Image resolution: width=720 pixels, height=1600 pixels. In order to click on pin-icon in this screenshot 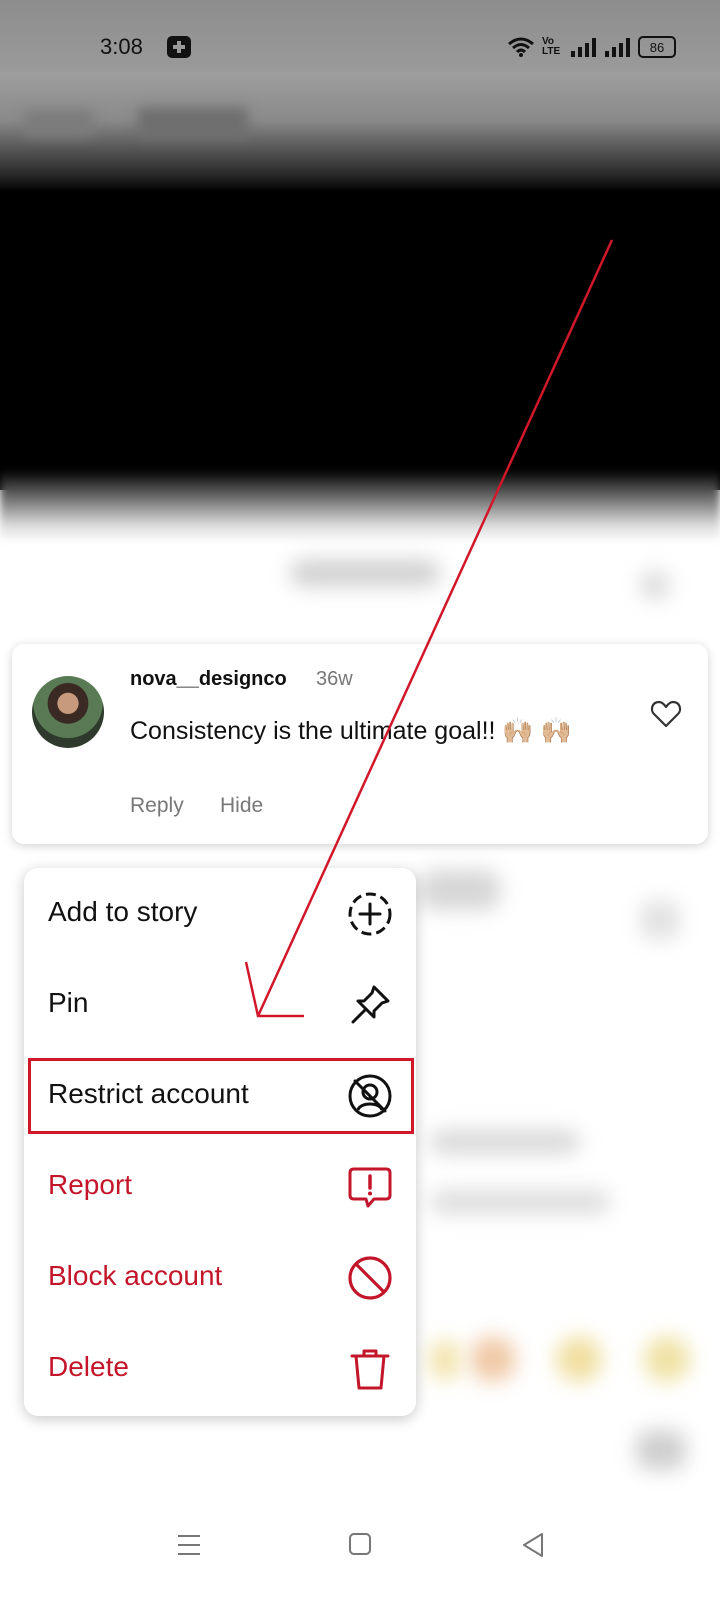, I will do `click(370, 1004)`.